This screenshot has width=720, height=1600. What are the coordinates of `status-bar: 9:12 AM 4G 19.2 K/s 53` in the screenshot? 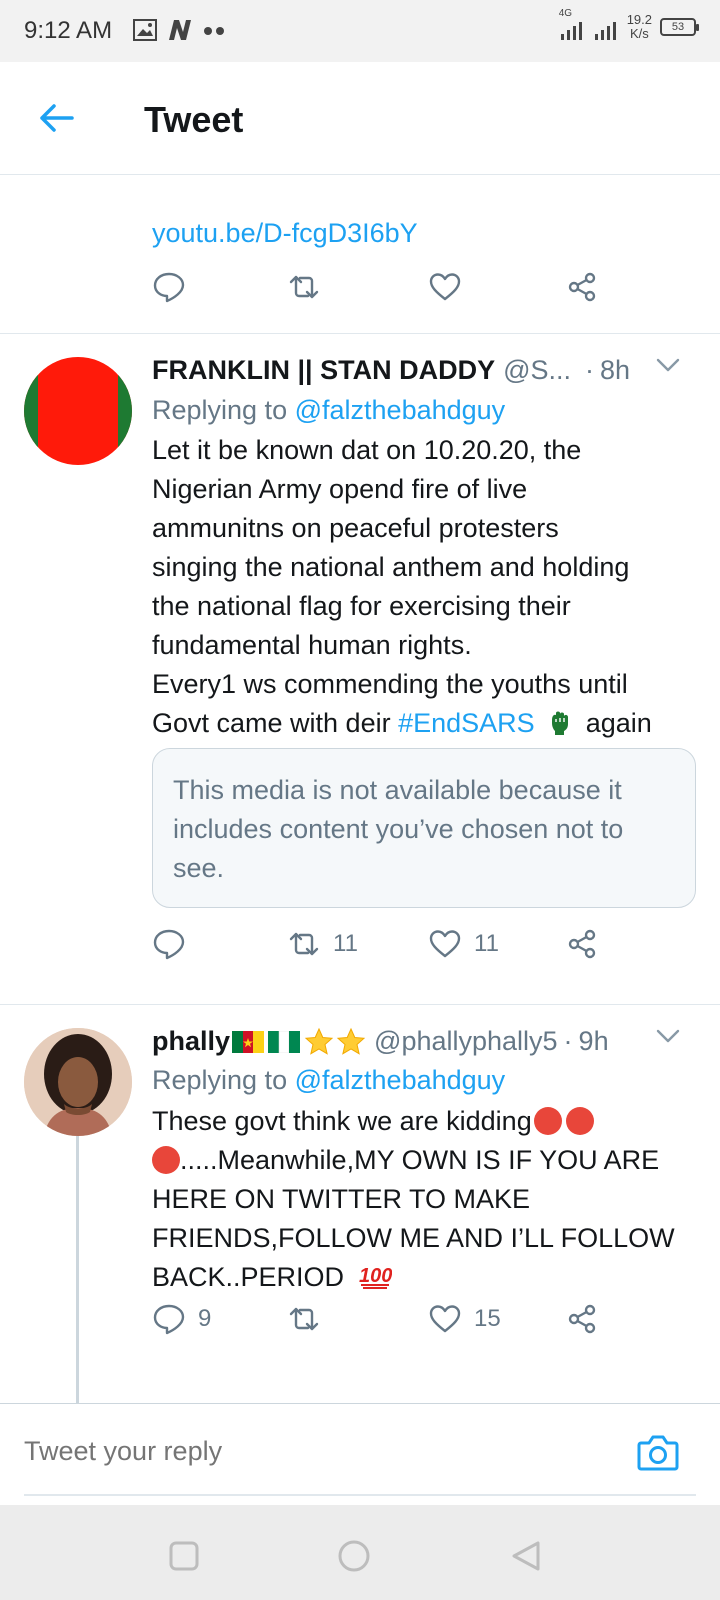 It's located at (360, 31).